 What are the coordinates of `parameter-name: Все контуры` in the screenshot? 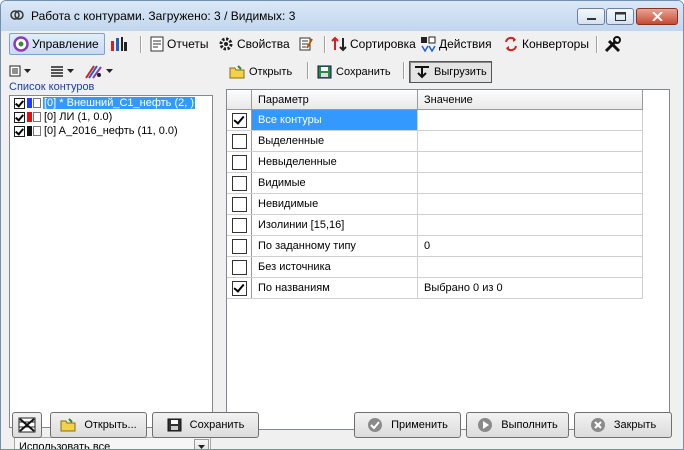 It's located at (334, 120).